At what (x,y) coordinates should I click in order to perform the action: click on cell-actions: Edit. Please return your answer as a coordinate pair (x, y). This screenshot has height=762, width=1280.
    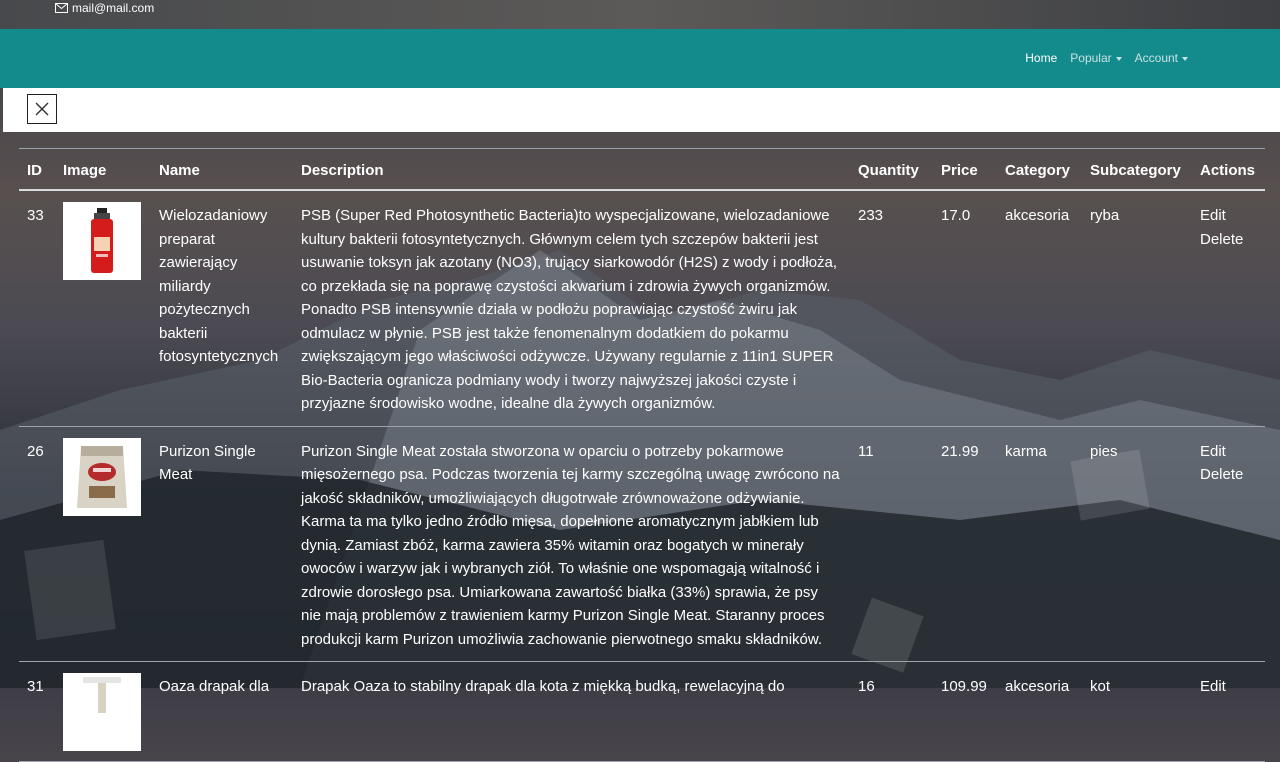
    Looking at the image, I should click on (1228, 711).